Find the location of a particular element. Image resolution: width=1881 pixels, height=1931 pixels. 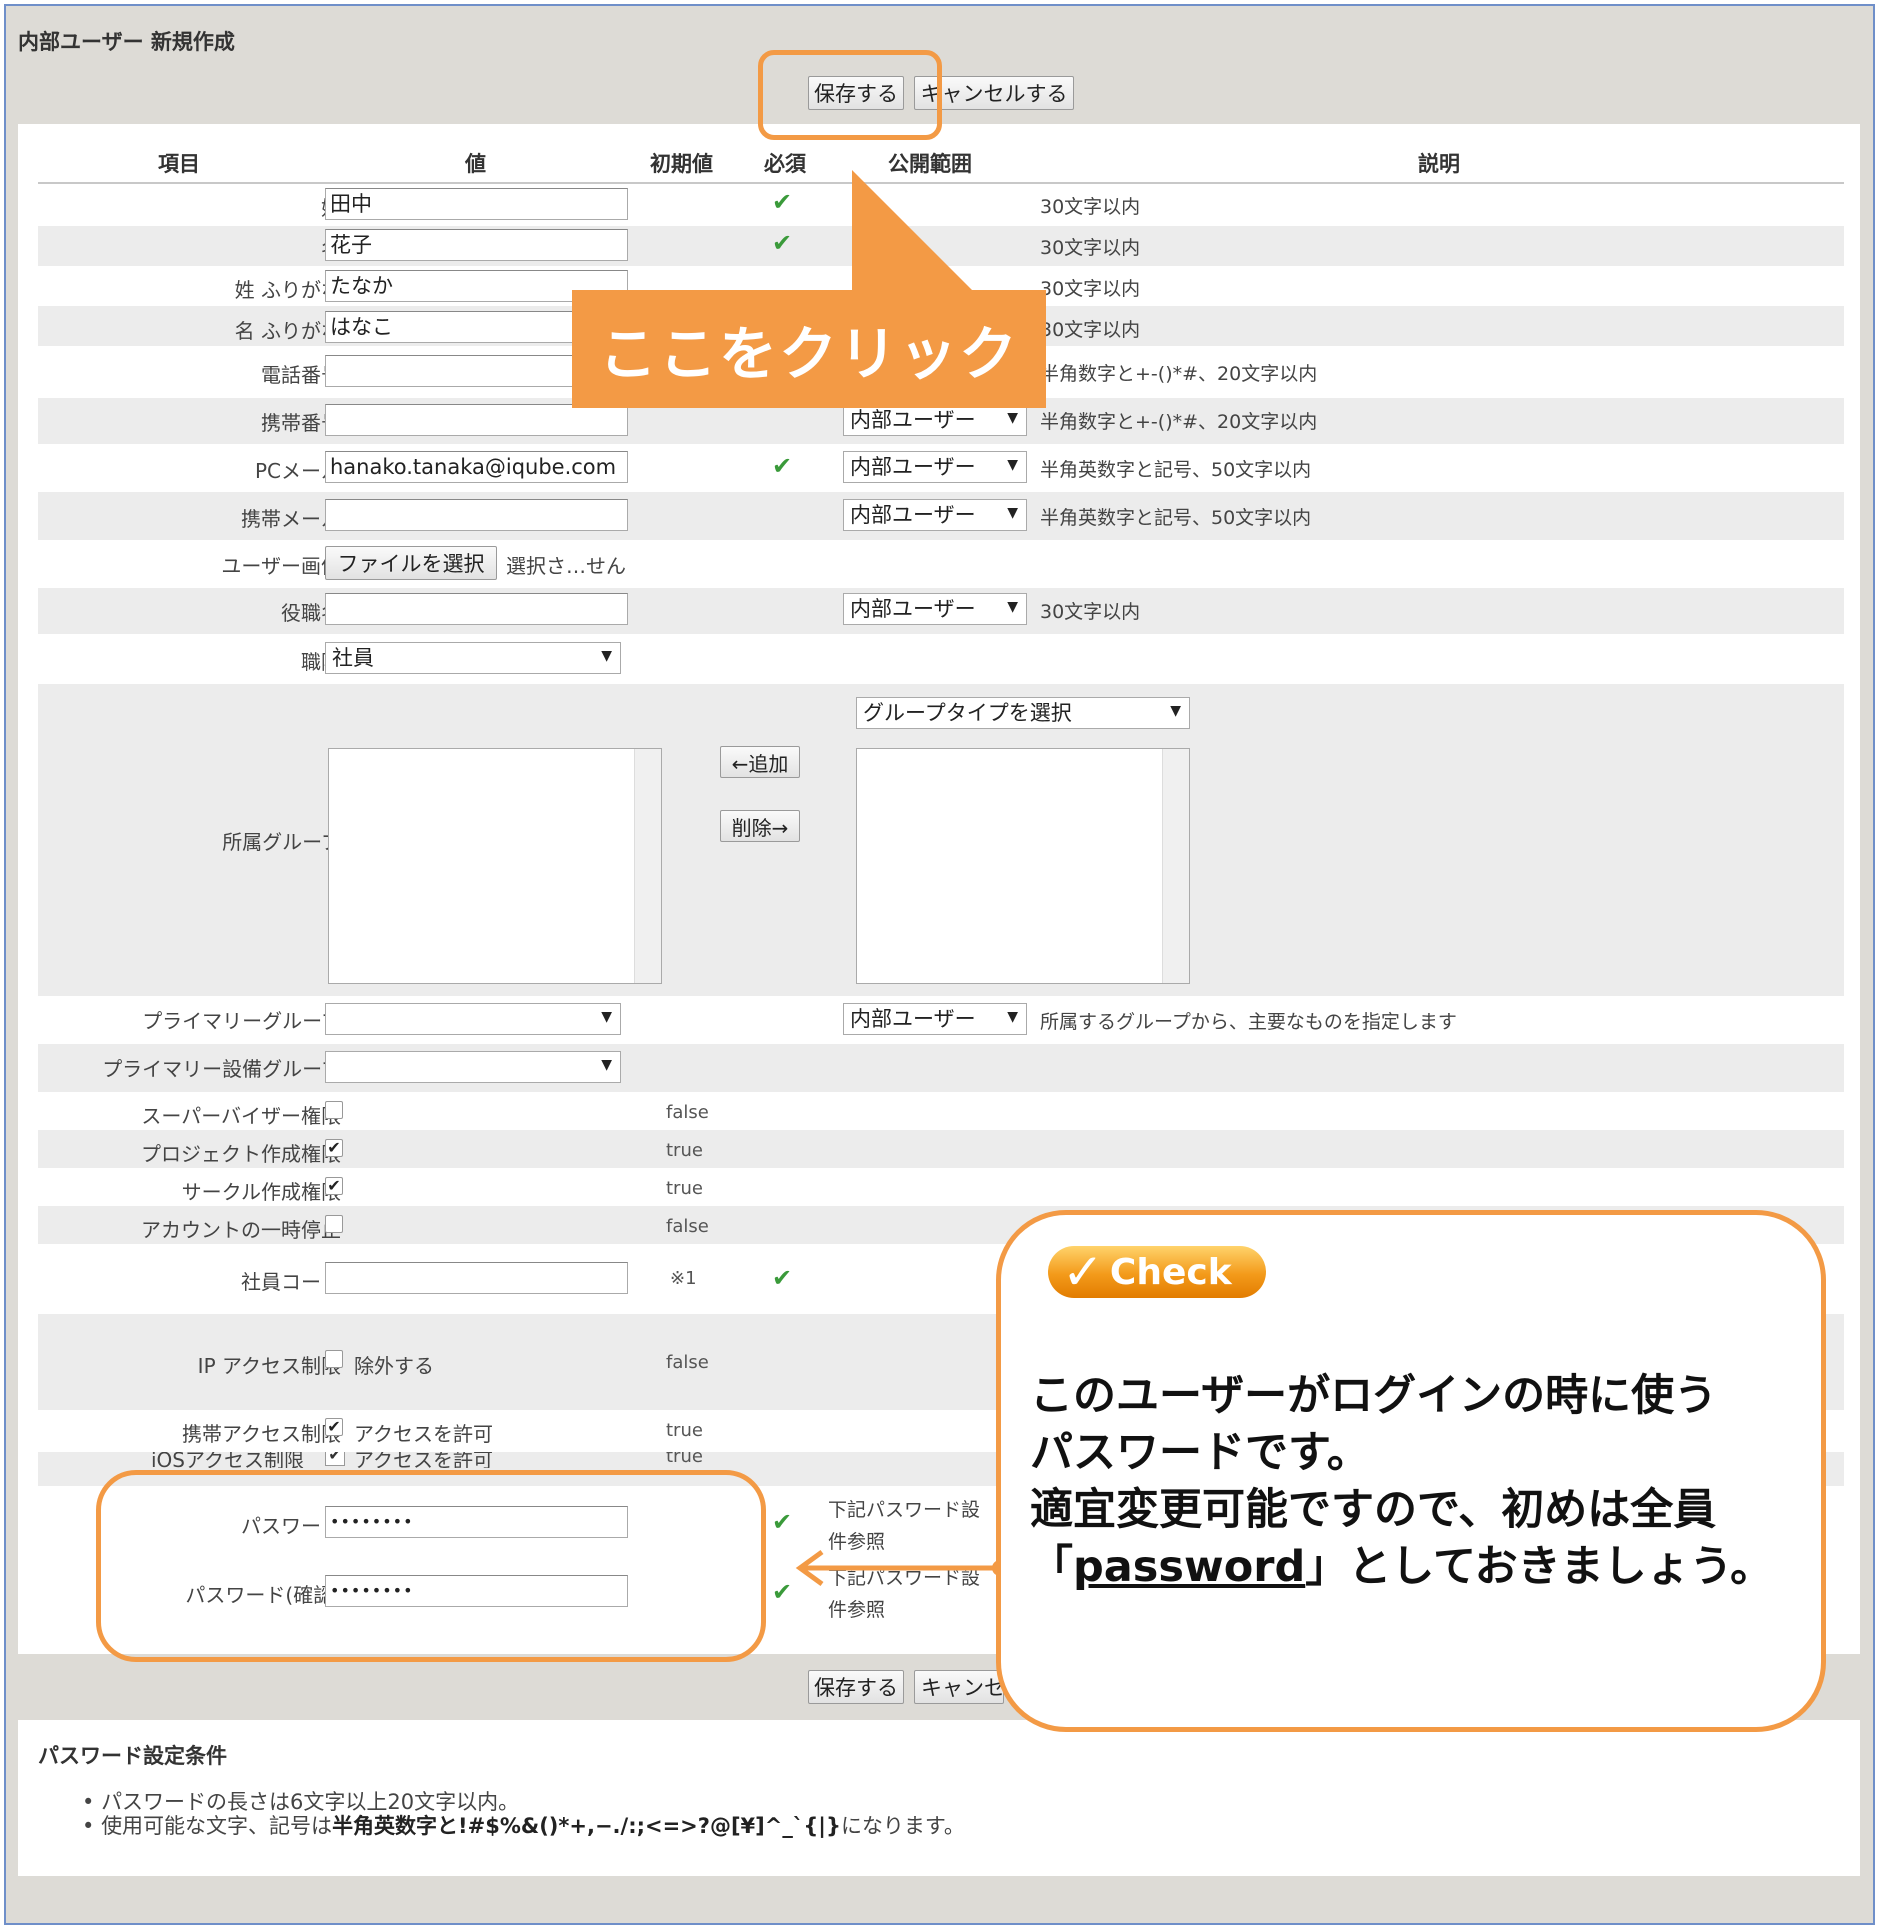

check-badge: ✓ Check is located at coordinates (1157, 1272).